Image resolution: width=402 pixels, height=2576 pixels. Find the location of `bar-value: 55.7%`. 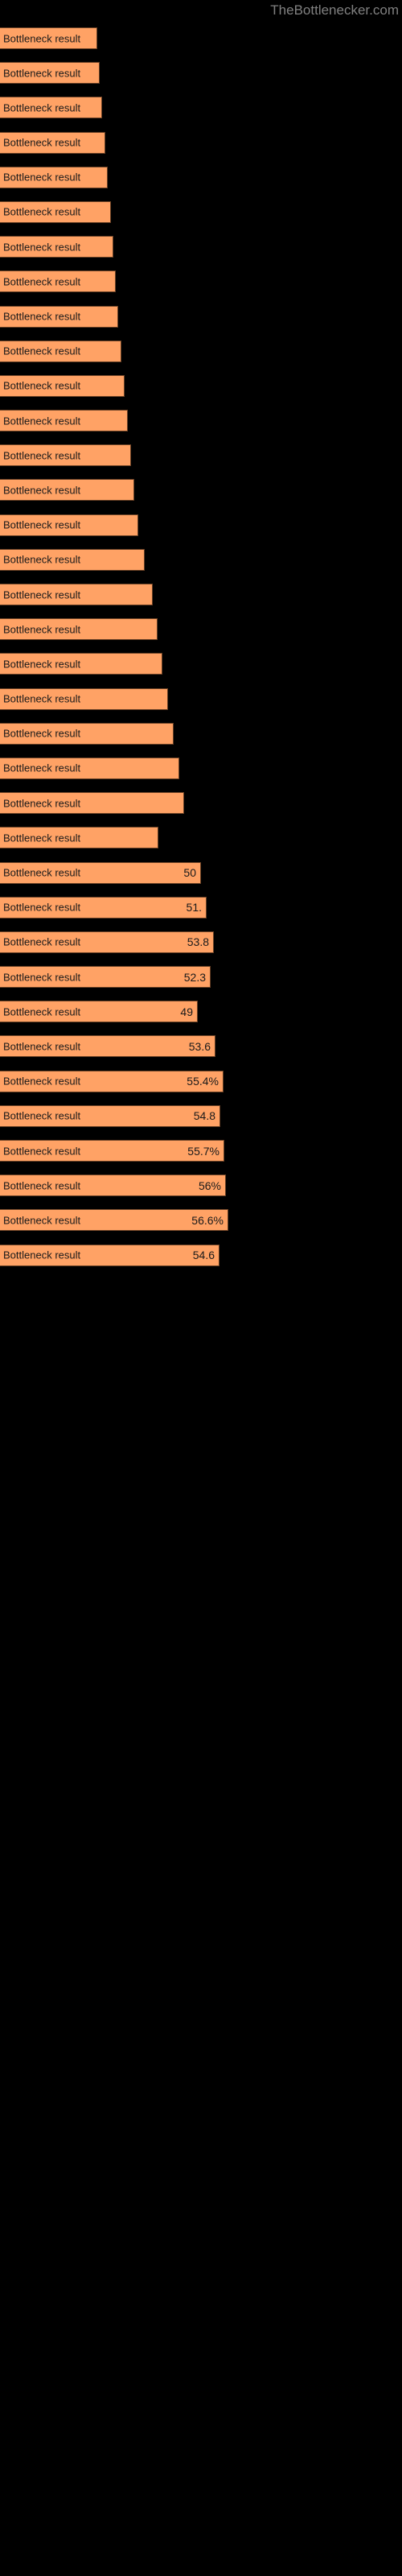

bar-value: 55.7% is located at coordinates (203, 1151).